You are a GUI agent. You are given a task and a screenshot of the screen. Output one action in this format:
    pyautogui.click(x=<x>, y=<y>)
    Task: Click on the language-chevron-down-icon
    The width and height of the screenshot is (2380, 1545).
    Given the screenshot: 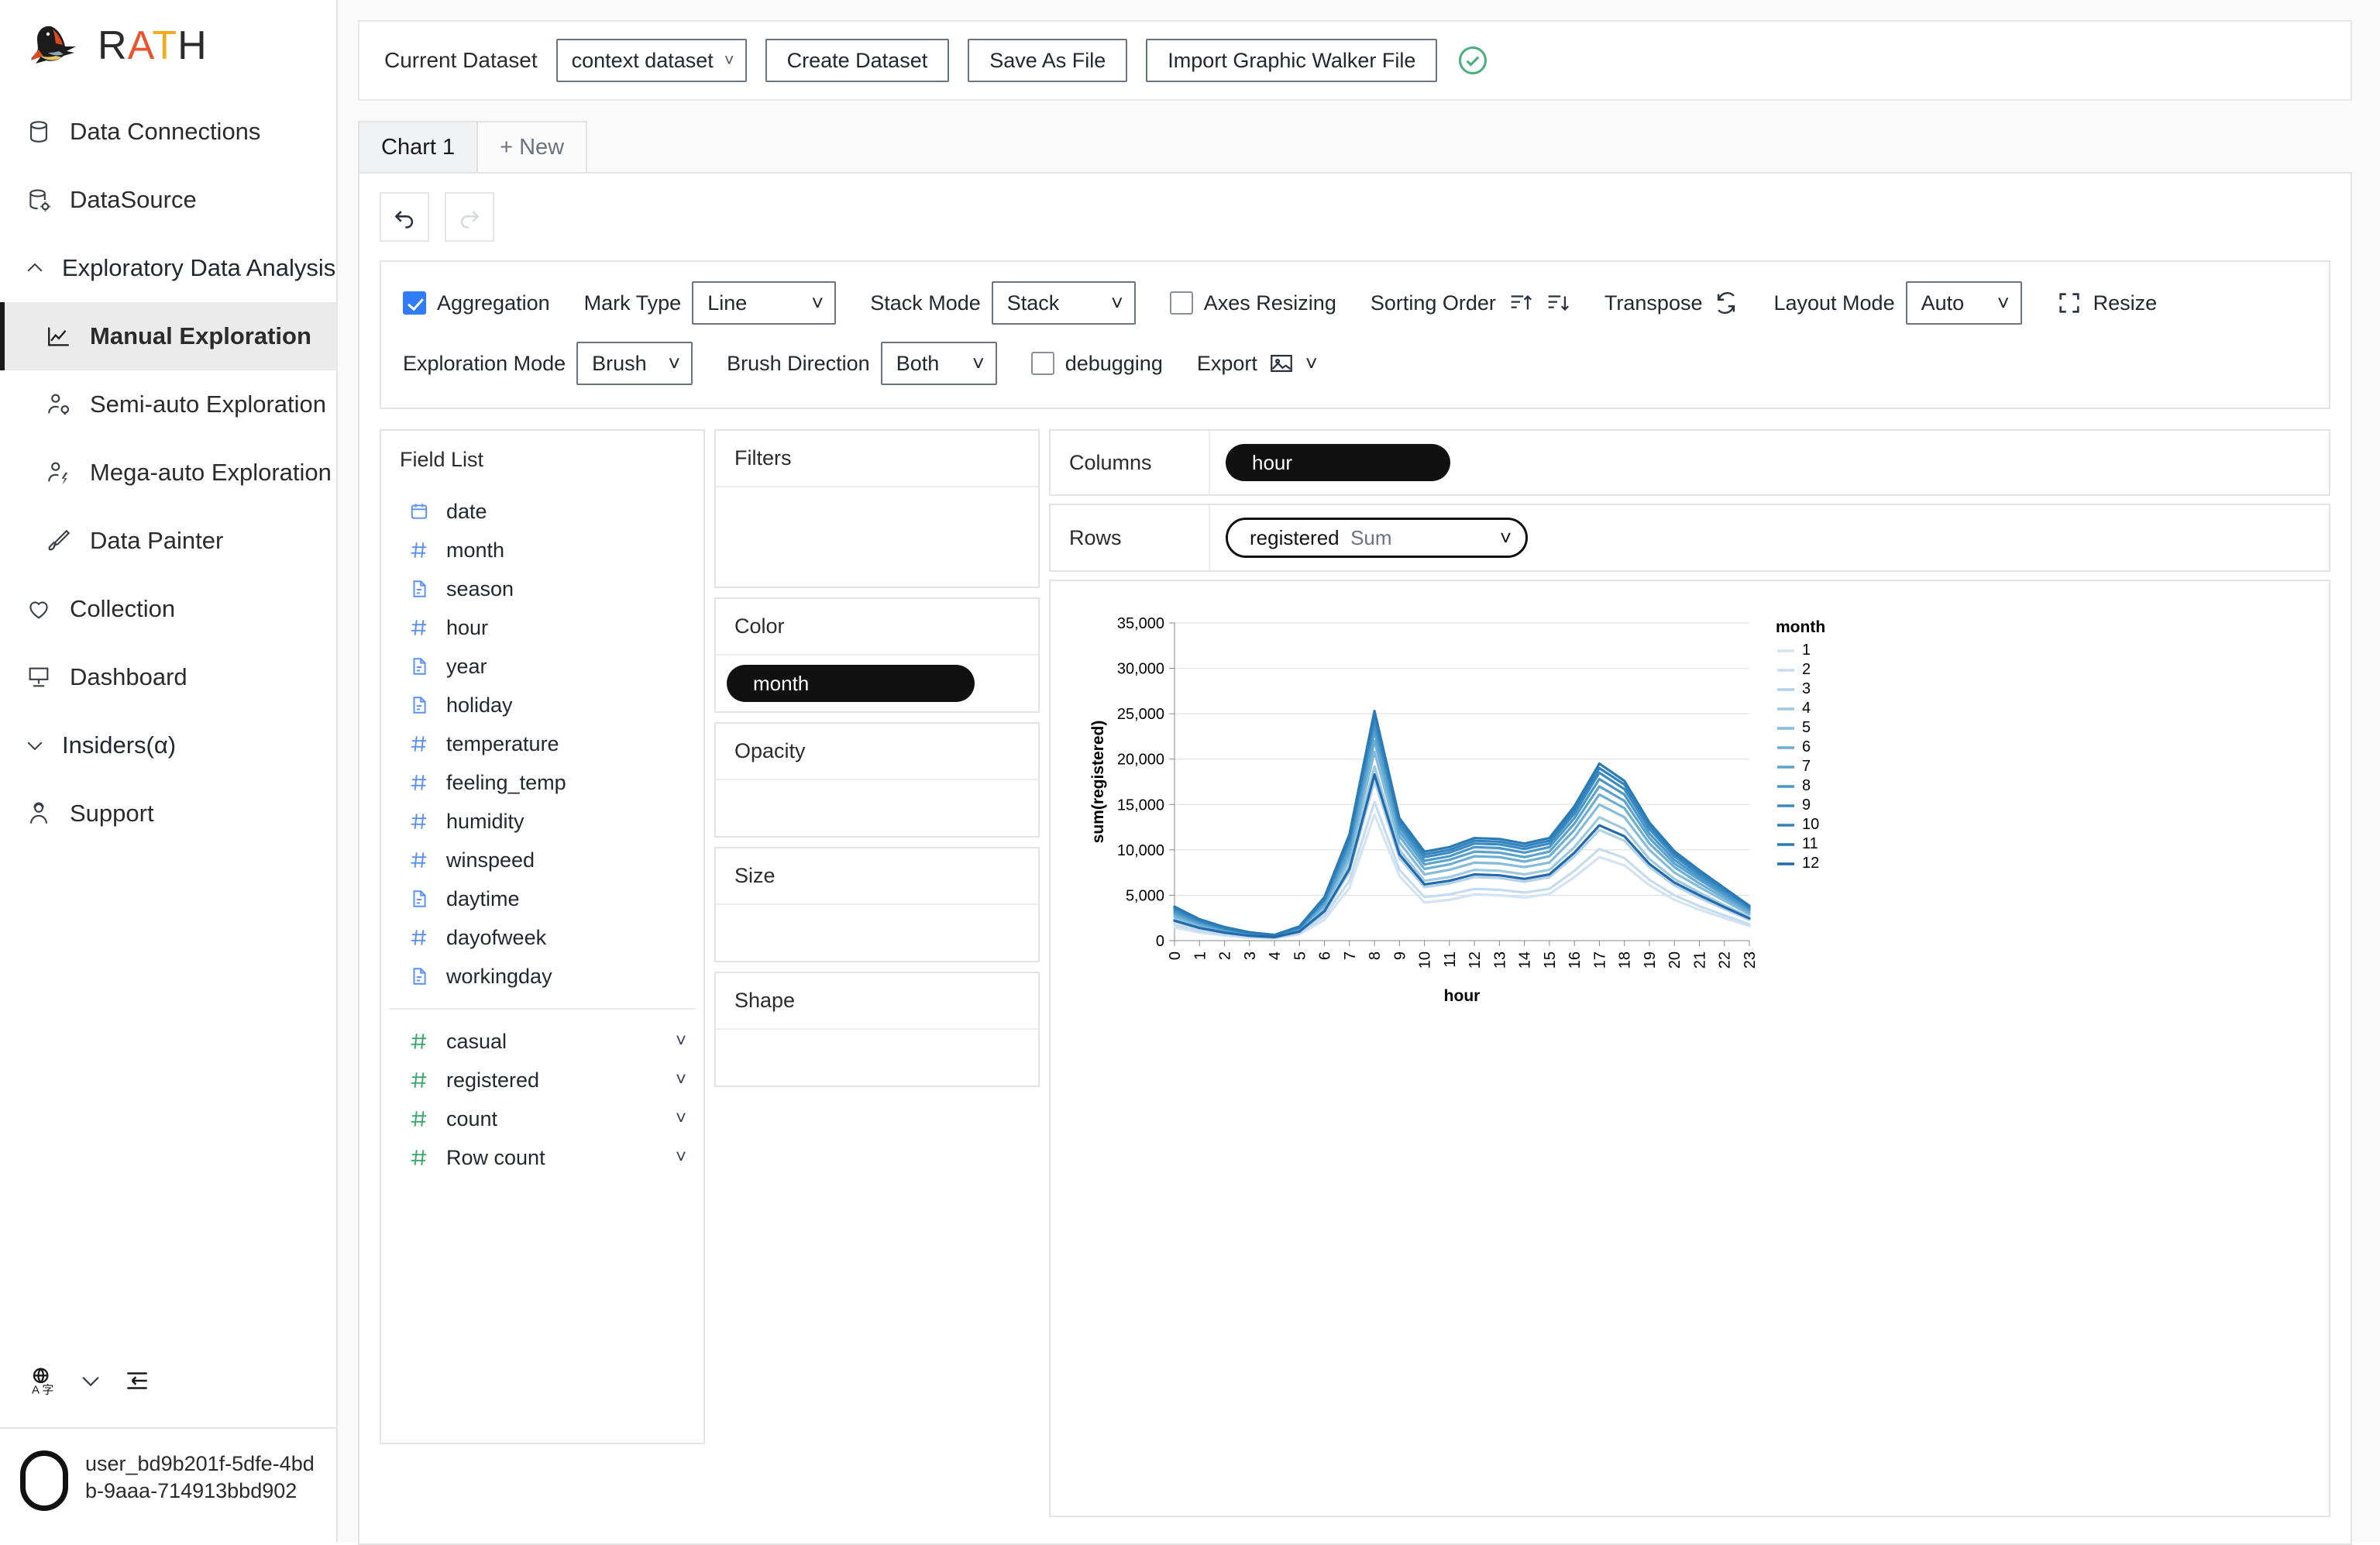 What is the action you would take?
    pyautogui.click(x=91, y=1381)
    